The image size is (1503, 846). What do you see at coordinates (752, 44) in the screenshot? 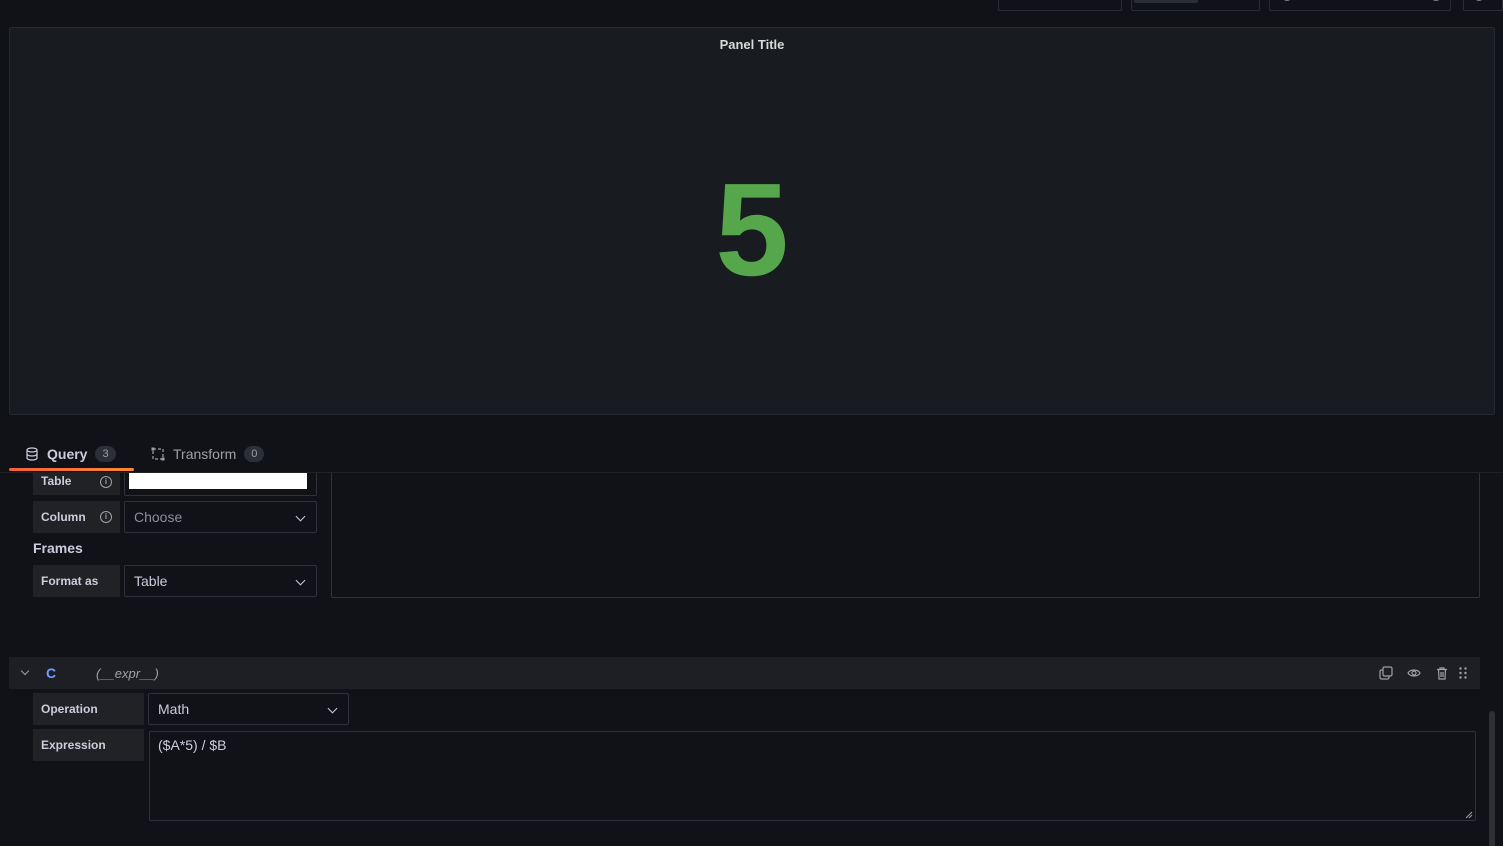
I see `panel-title: Panel Title` at bounding box center [752, 44].